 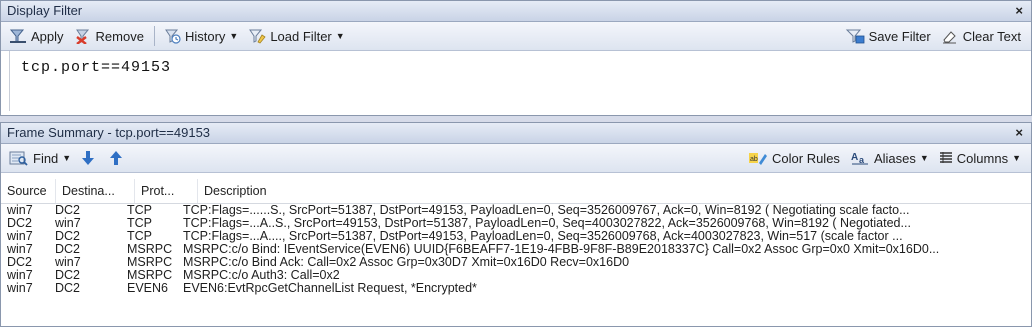 I want to click on load-filter-dropdown: Load Filter ▼, so click(x=296, y=36).